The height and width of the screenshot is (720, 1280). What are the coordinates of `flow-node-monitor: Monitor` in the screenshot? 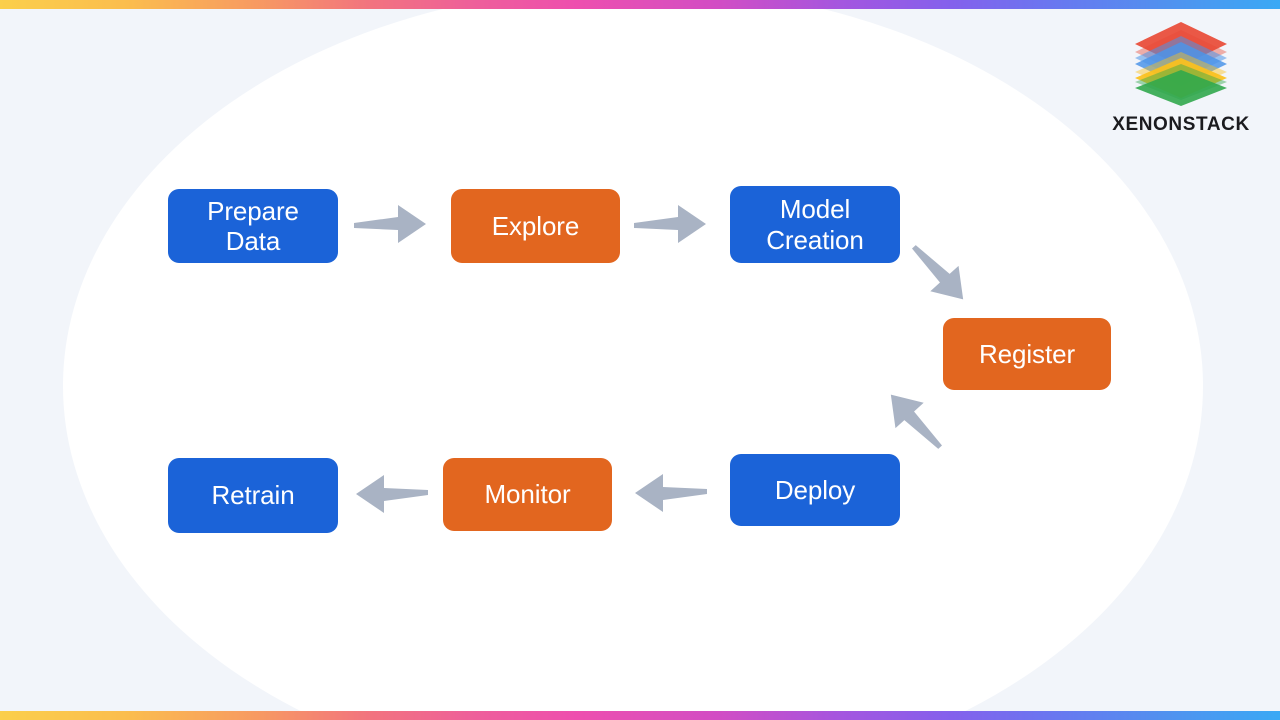 It's located at (527, 494).